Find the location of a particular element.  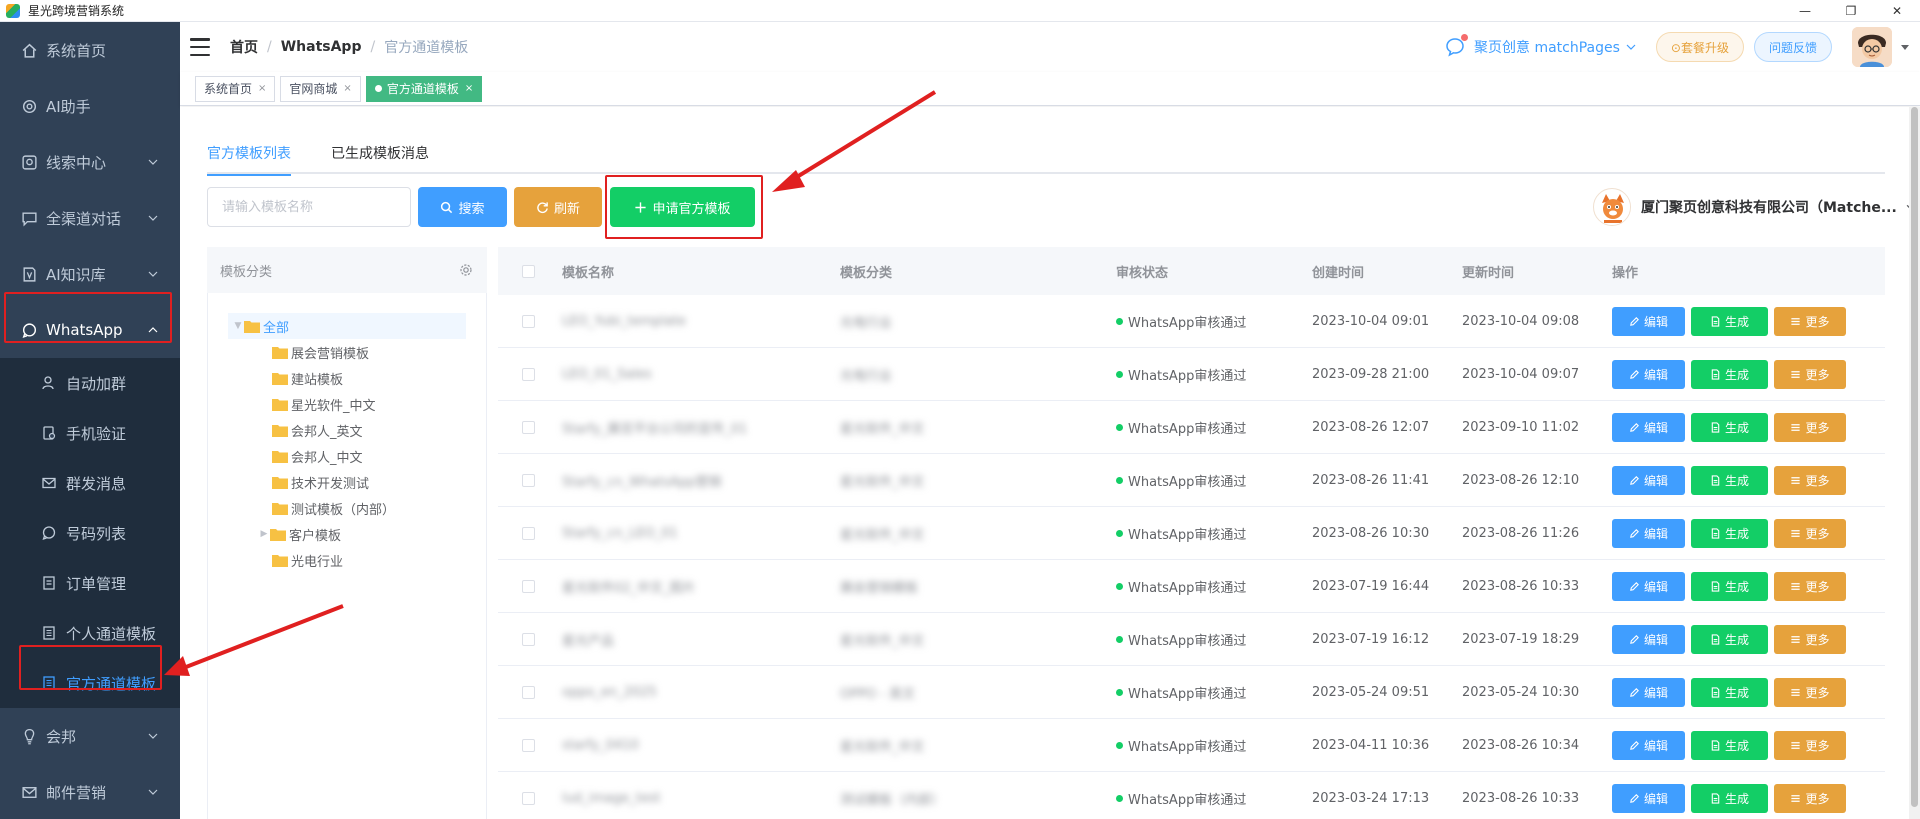

tag-official-template: 官方通道模板 × is located at coordinates (424, 88).